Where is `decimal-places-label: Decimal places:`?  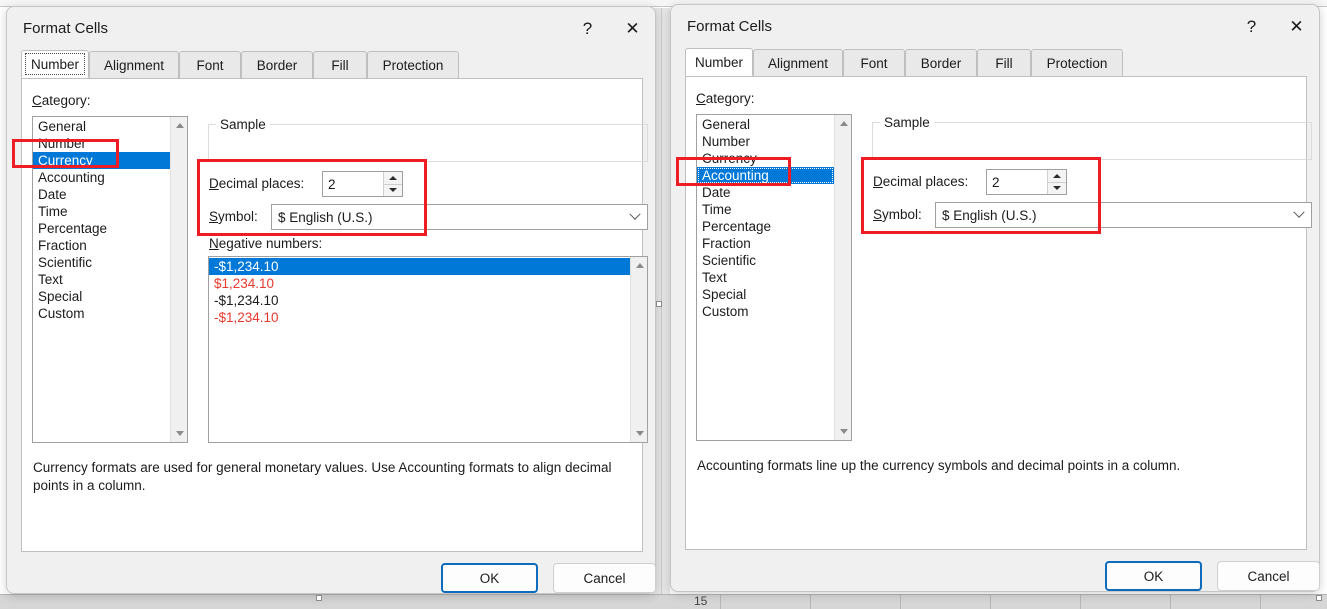 decimal-places-label: Decimal places: is located at coordinates (921, 181).